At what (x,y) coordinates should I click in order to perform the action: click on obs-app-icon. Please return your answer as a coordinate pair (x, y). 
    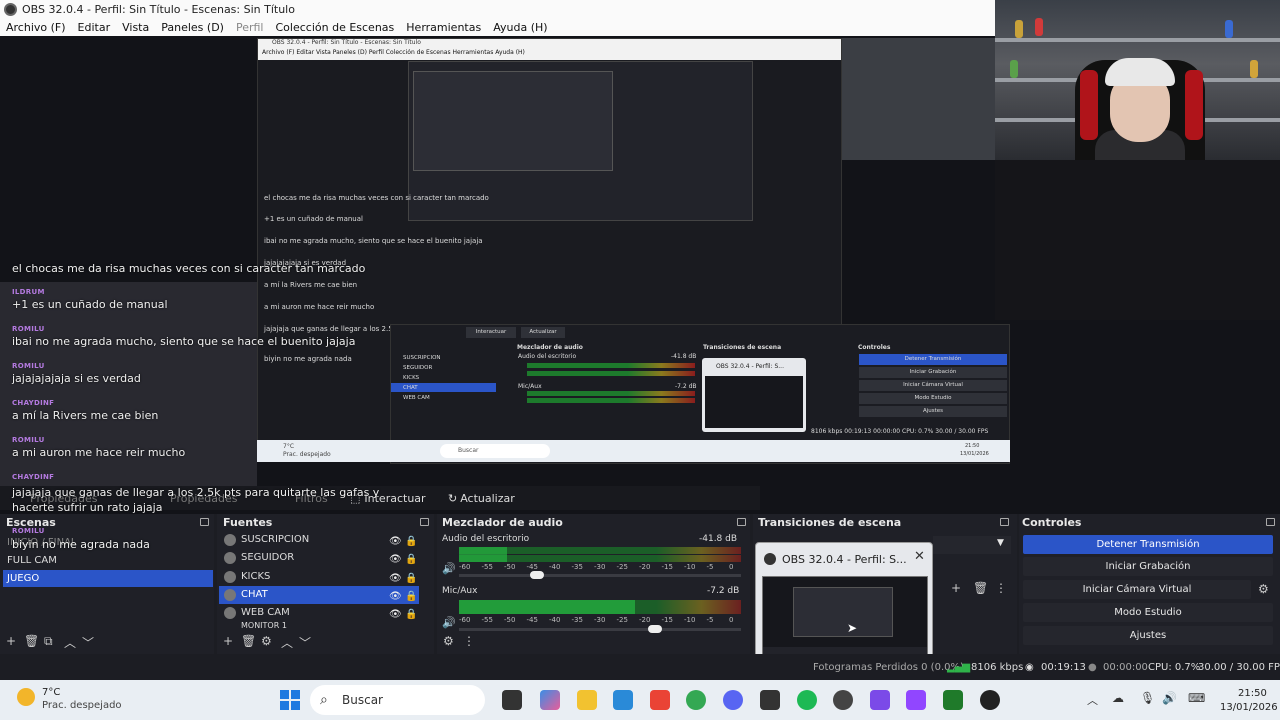
    Looking at the image, I should click on (10, 9).